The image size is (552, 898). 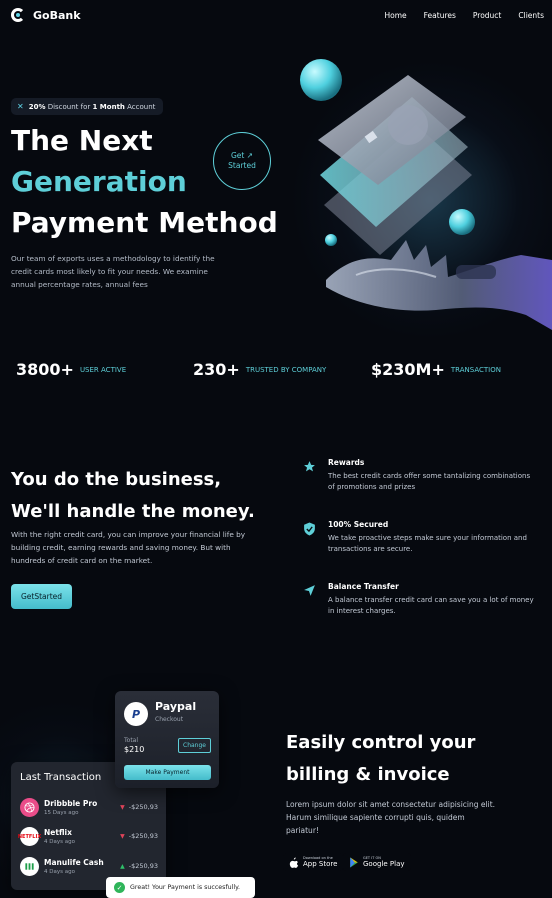 I want to click on promo-badge: ✕ 20% Discount for 1 Month Account, so click(x=87, y=106).